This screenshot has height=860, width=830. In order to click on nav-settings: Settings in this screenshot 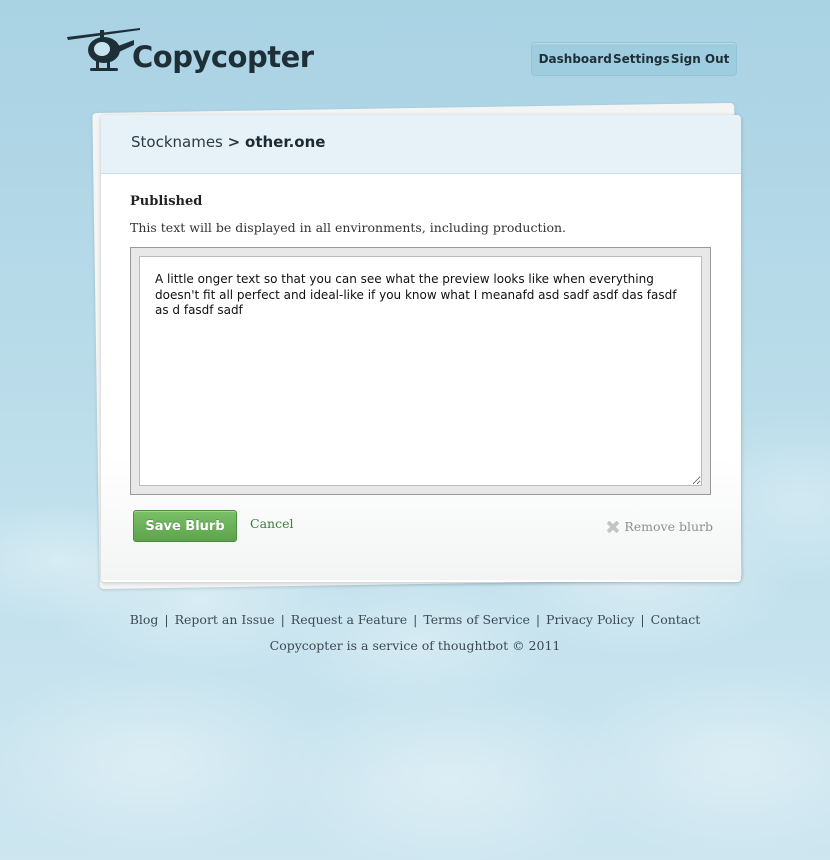, I will do `click(641, 59)`.